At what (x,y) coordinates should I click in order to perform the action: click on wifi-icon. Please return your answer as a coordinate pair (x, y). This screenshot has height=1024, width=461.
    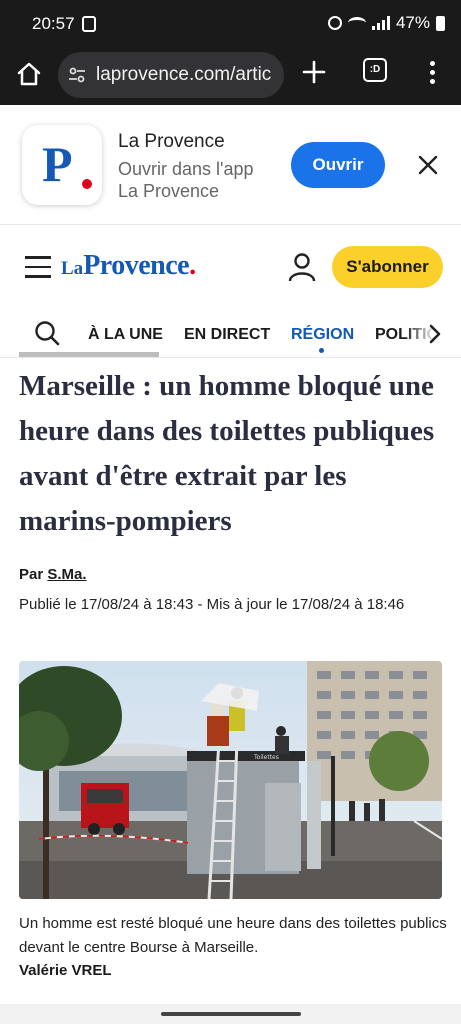
    Looking at the image, I should click on (356, 23).